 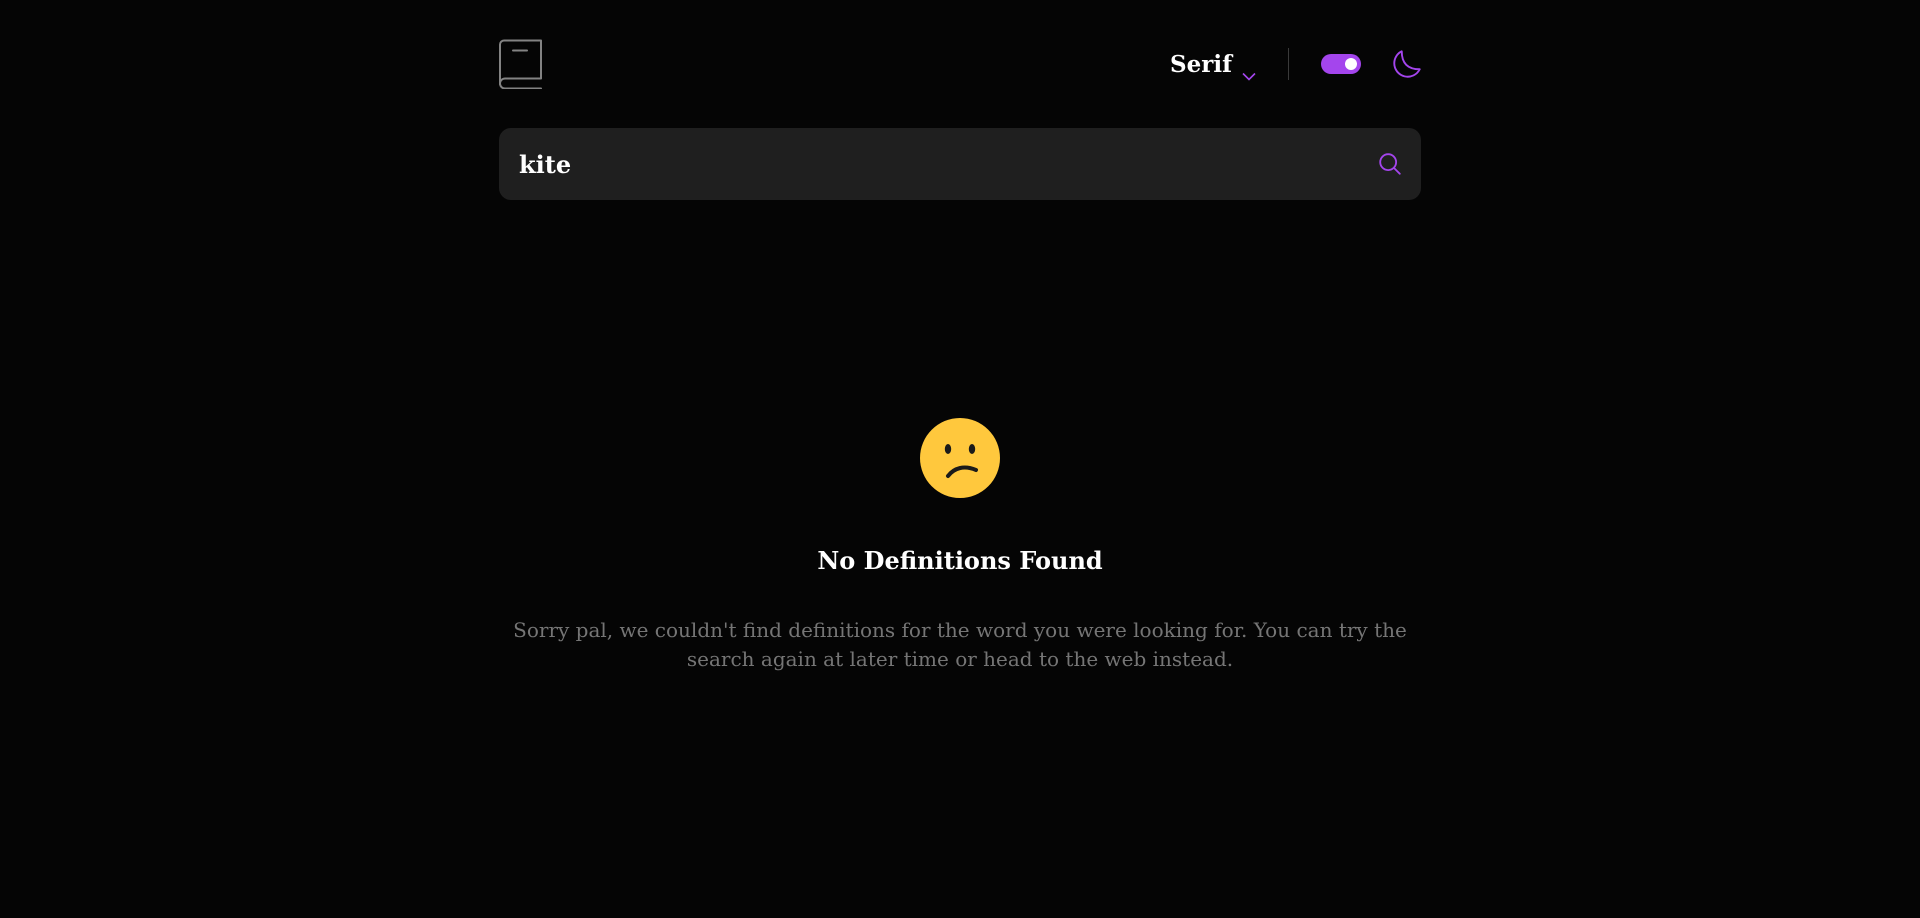 What do you see at coordinates (960, 64) in the screenshot?
I see `header: Serif` at bounding box center [960, 64].